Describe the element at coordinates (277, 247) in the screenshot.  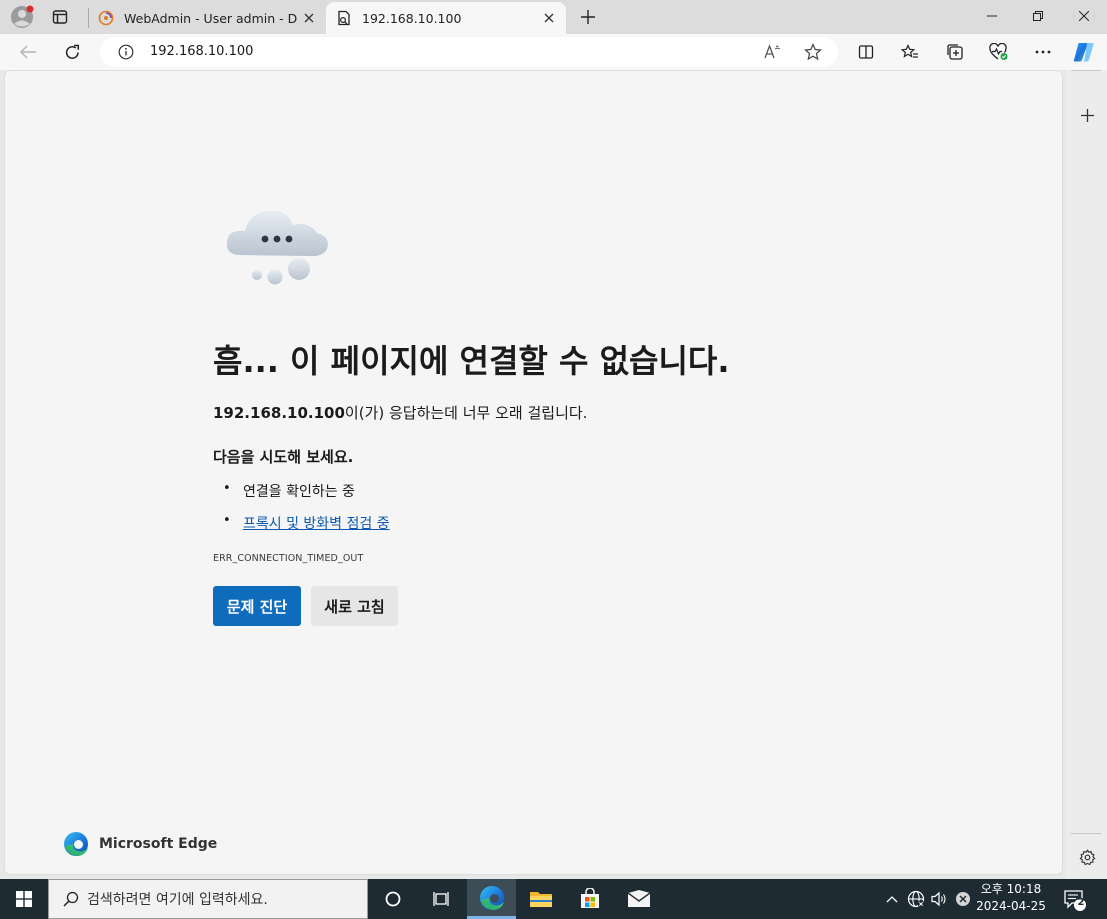
I see `cloud-thinking-icon` at that location.